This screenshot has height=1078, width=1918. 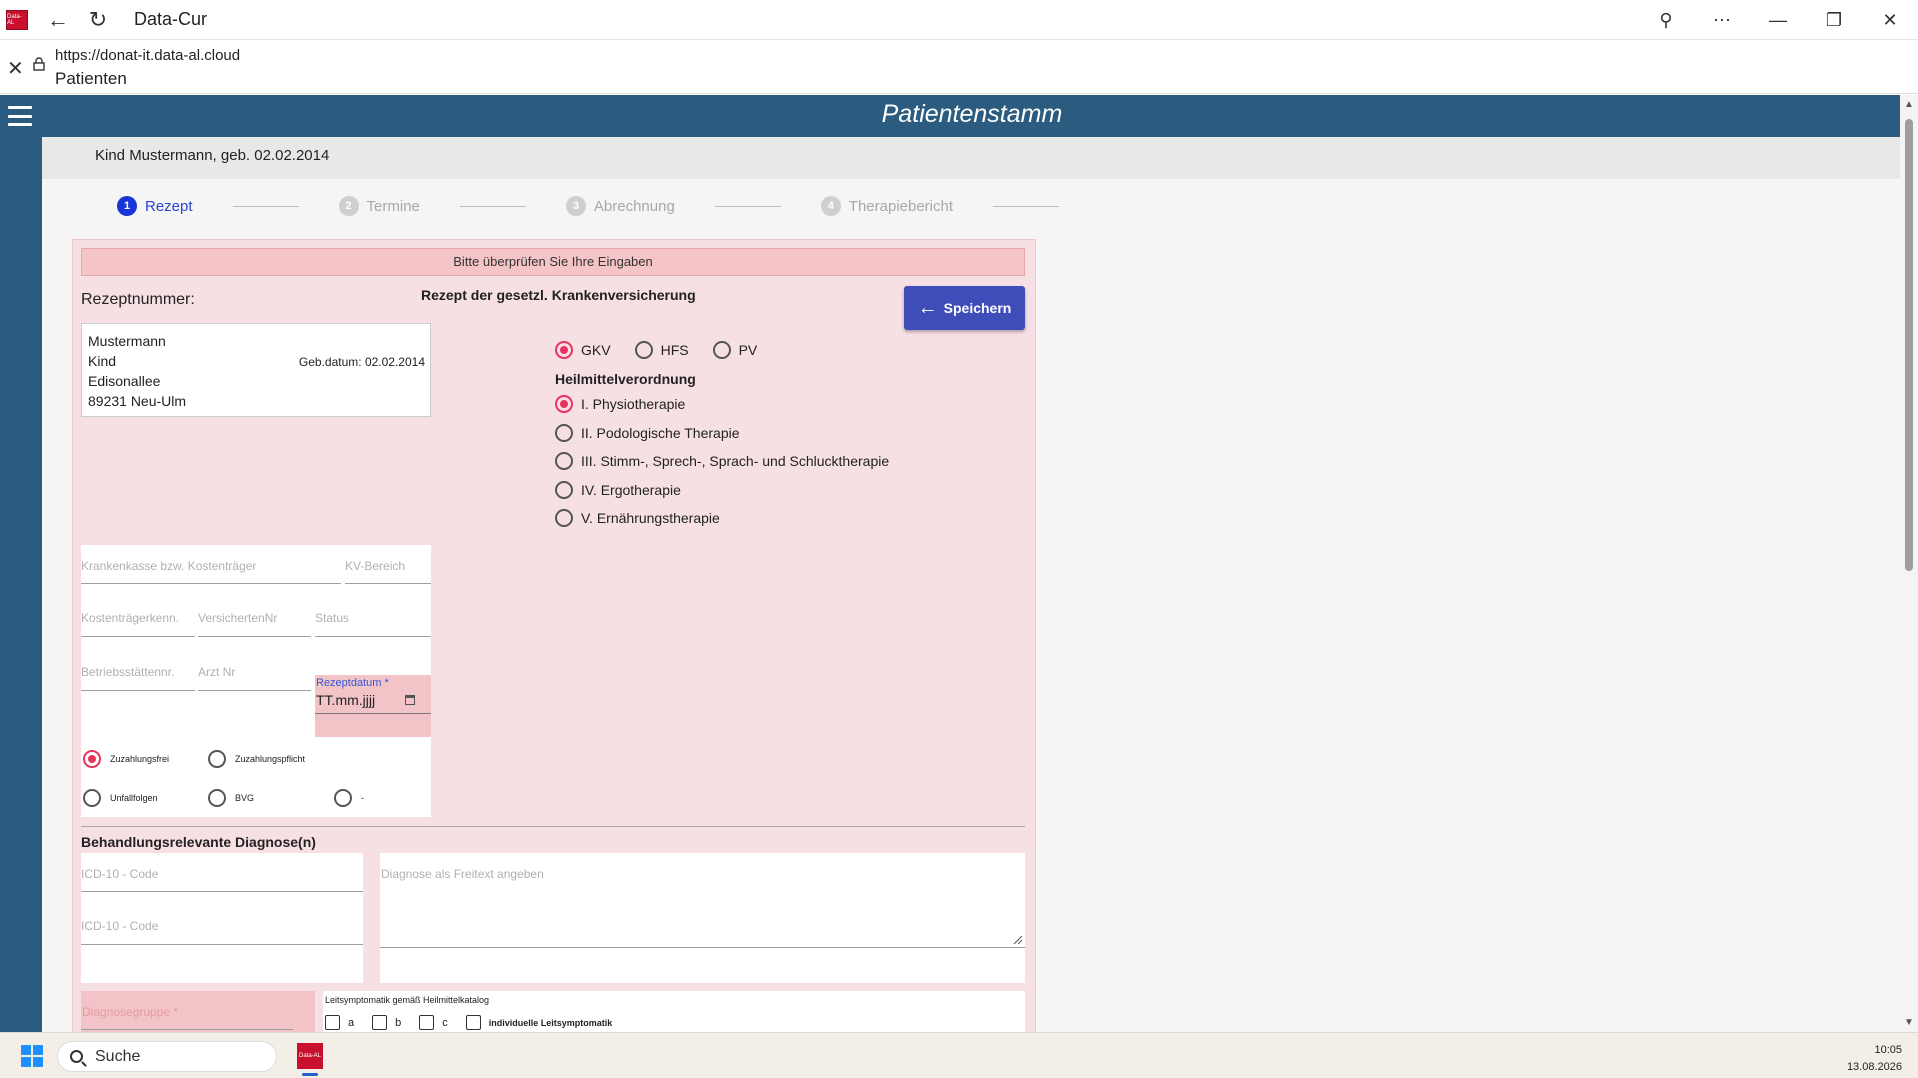 I want to click on diagnose-title: Behandlungsrelevante Diagnose(n), so click(x=198, y=842).